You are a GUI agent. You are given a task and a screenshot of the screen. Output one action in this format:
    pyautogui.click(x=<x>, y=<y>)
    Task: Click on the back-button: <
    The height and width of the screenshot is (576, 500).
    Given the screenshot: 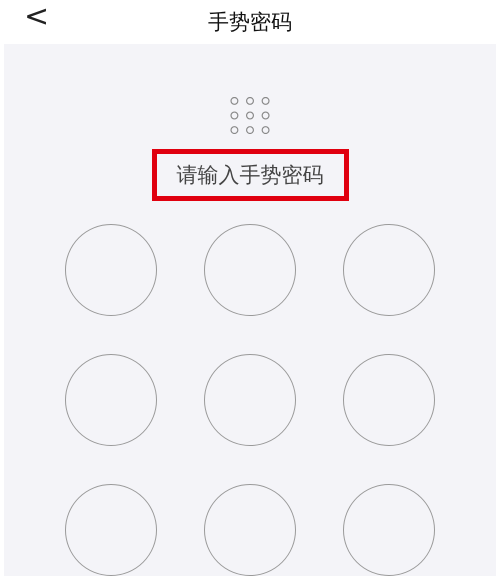 What is the action you would take?
    pyautogui.click(x=37, y=17)
    